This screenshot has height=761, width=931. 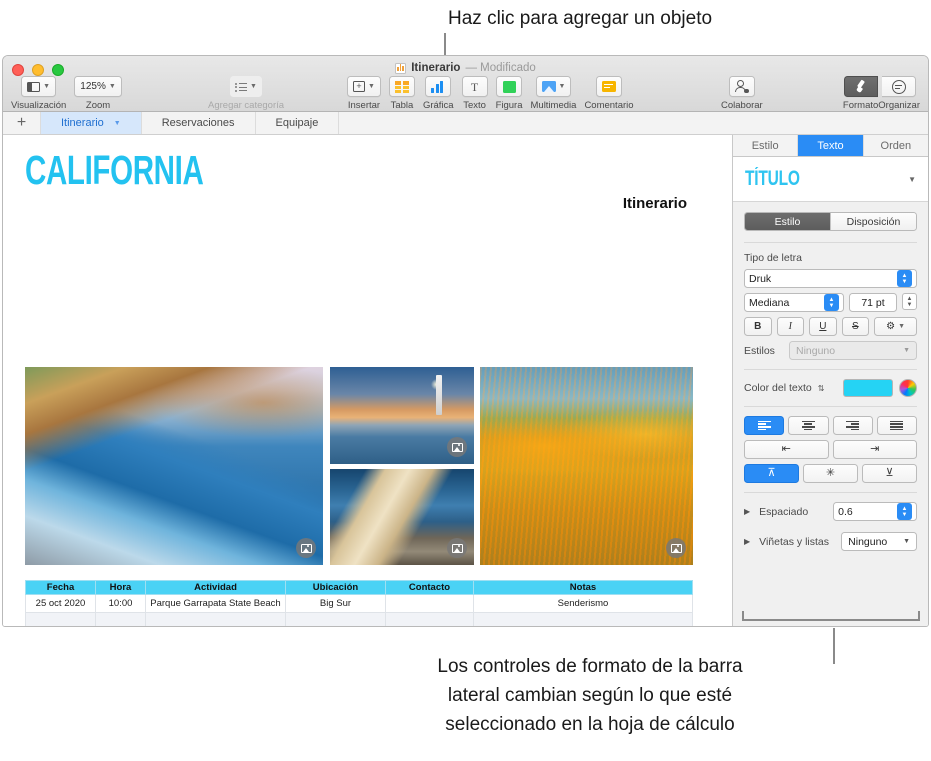 What do you see at coordinates (22, 123) in the screenshot?
I see `add-sheet-button: +` at bounding box center [22, 123].